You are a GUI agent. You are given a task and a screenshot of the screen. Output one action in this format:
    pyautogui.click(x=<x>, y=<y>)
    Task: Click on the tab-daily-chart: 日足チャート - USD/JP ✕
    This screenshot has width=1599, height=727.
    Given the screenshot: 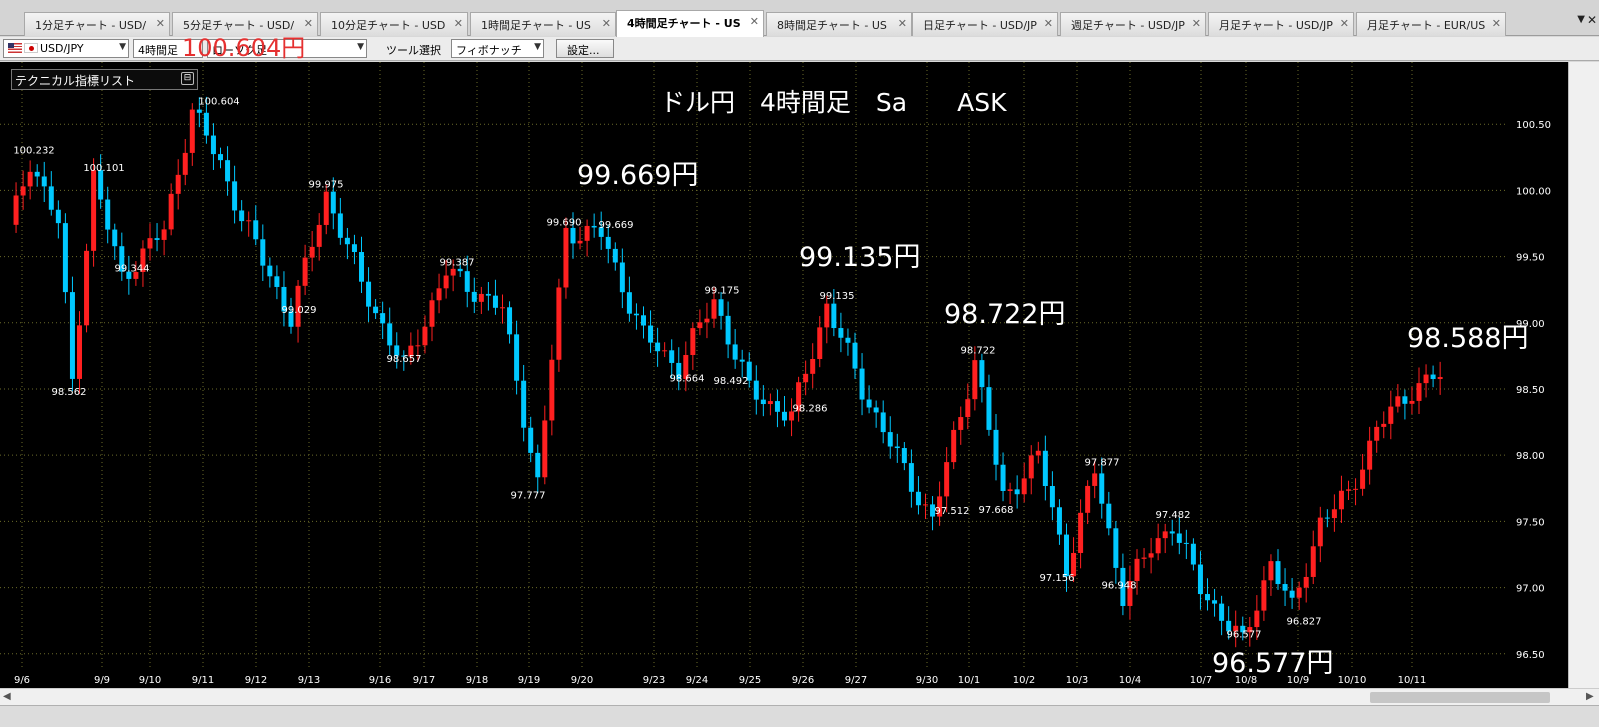 What is the action you would take?
    pyautogui.click(x=985, y=24)
    